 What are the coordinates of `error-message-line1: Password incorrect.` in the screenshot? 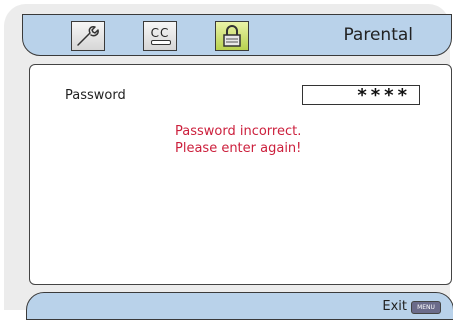 It's located at (238, 131).